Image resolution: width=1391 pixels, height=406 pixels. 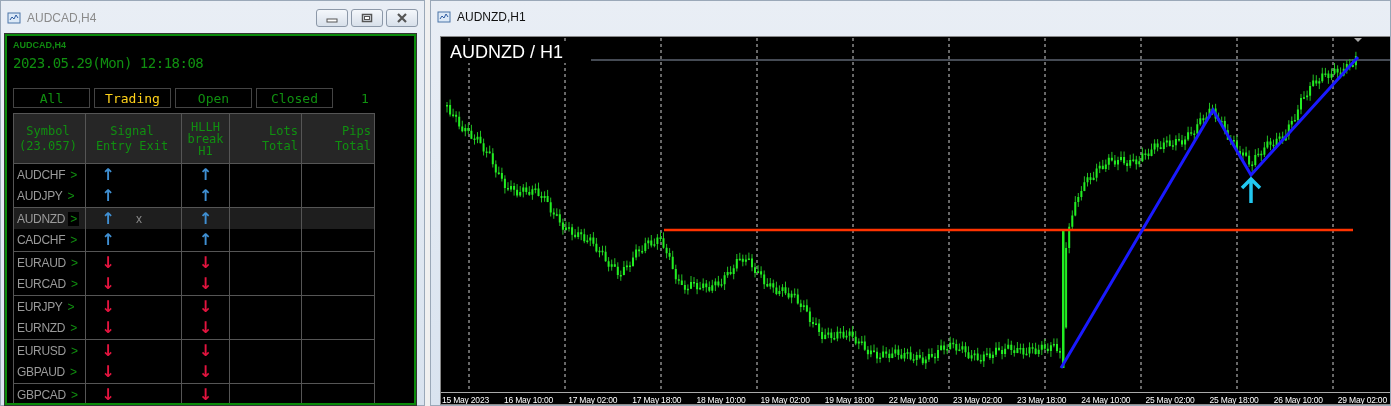 I want to click on symbol-label: EURUSD, so click(x=41, y=350).